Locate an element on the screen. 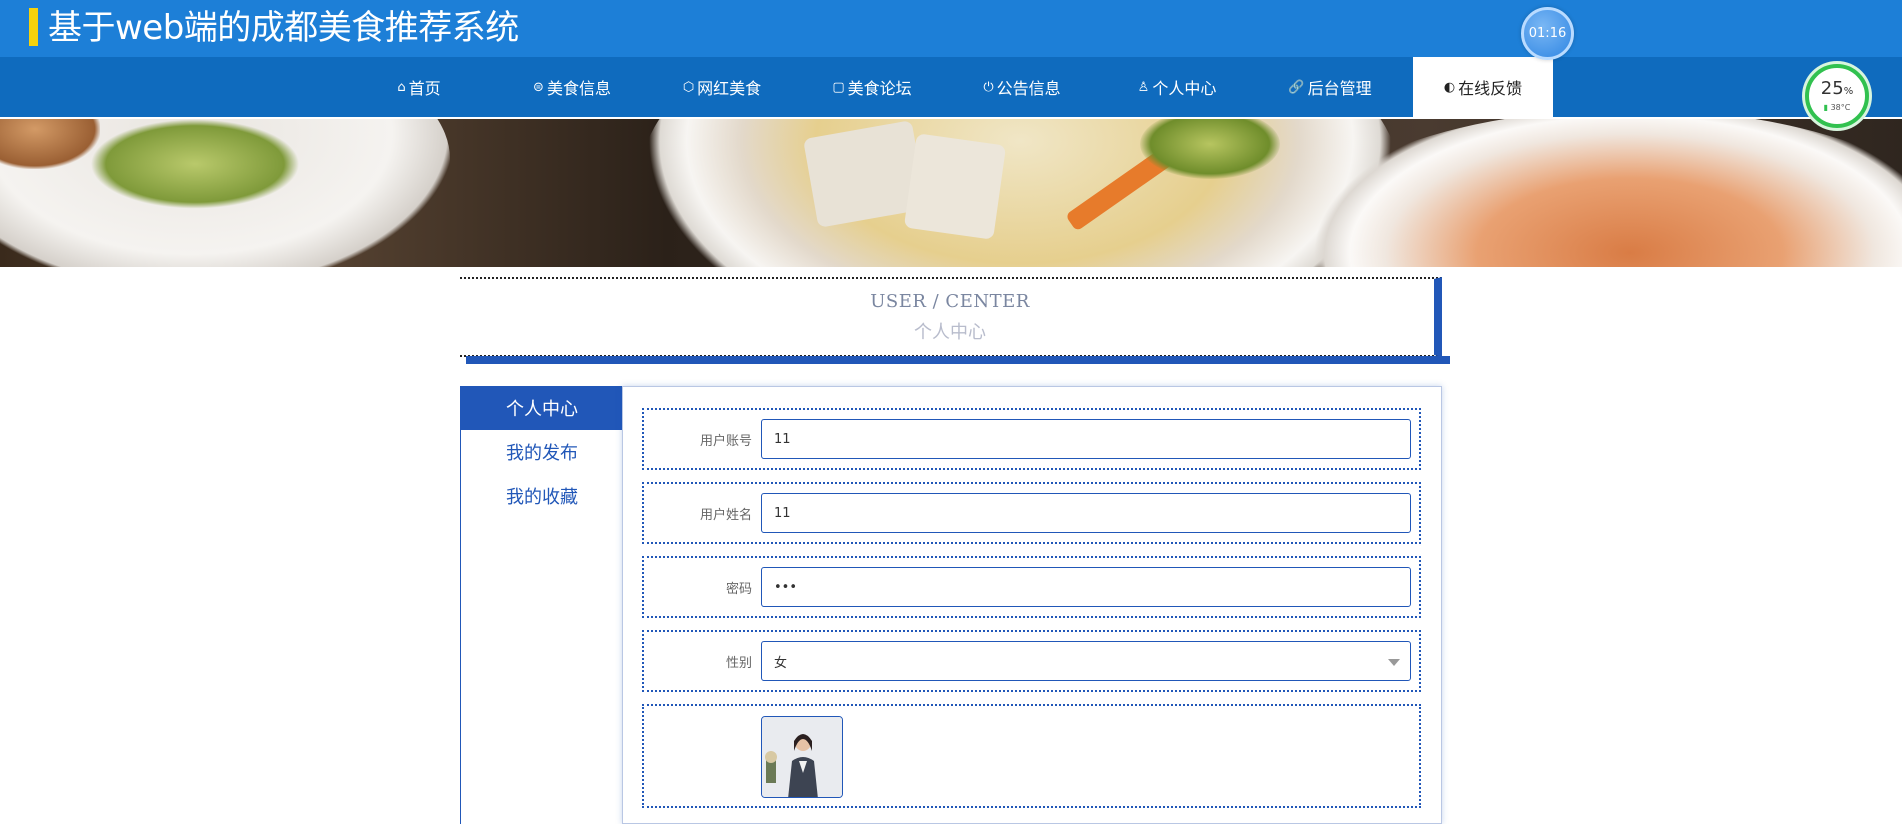  account-label: 用户账号 is located at coordinates (725, 441).